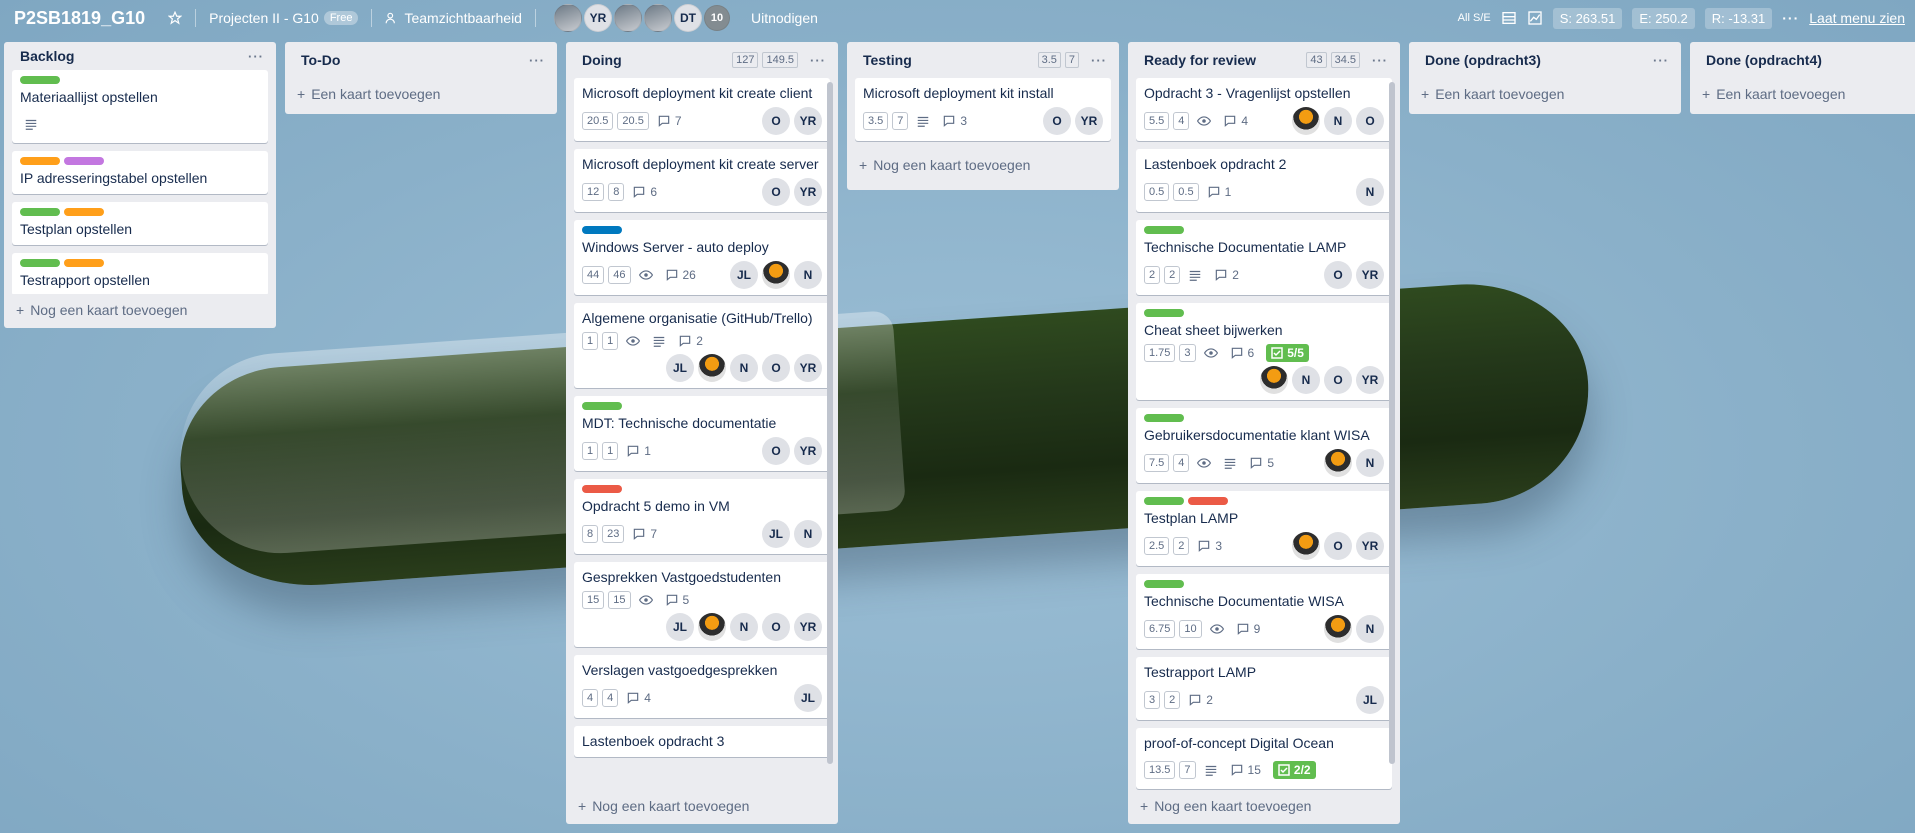  I want to click on all-se-toggle: All S/E, so click(1474, 18).